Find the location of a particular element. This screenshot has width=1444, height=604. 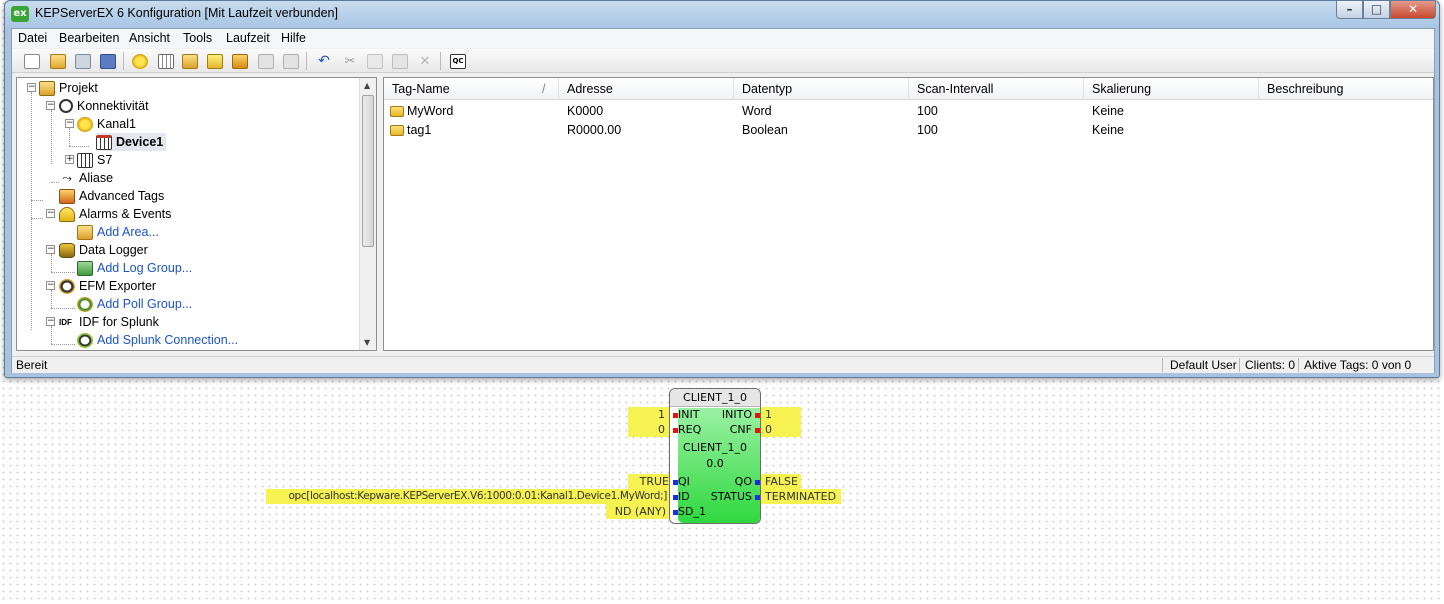

folder-add-icon is located at coordinates (85, 232).